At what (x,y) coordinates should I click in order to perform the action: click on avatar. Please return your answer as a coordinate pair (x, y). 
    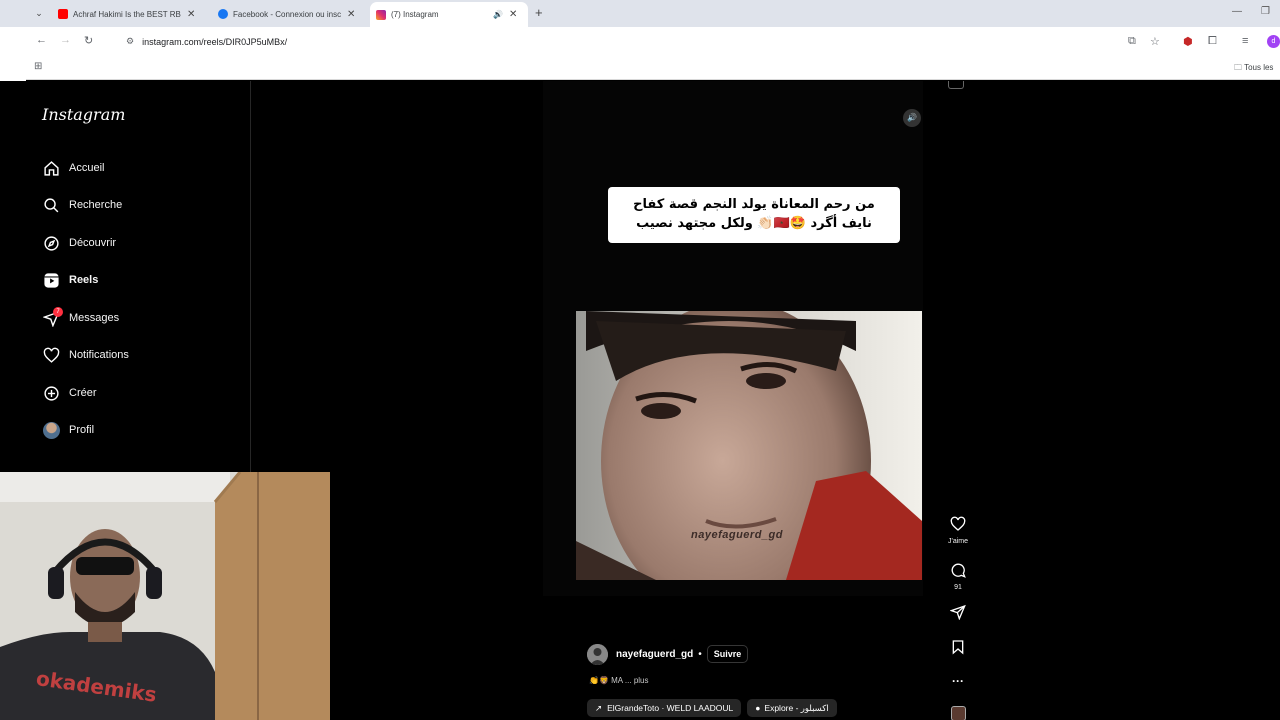
    Looking at the image, I should click on (51, 430).